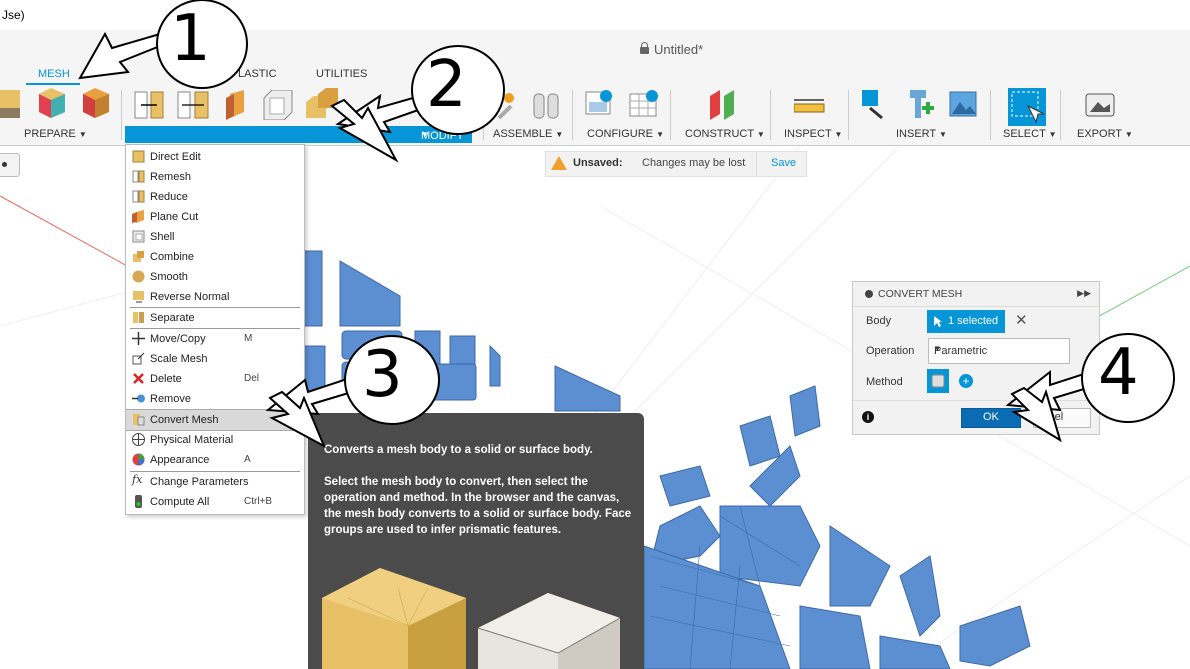 This screenshot has width=1190, height=669. Describe the element at coordinates (446, 85) in the screenshot. I see `callout-2: 2` at that location.